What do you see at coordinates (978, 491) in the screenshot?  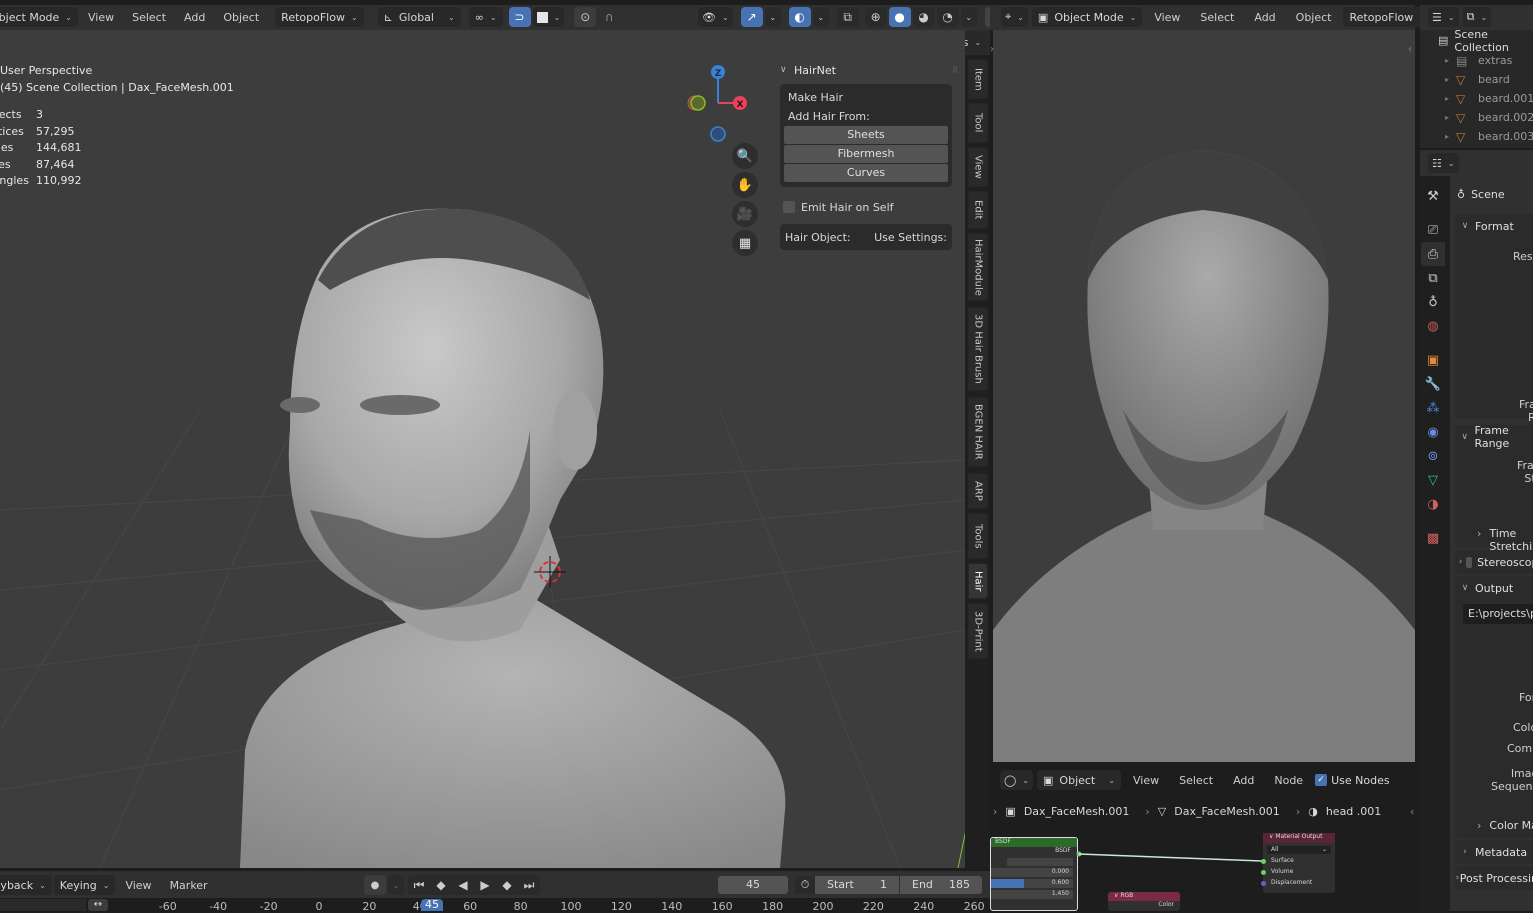 I see `tab-arp: ARP` at bounding box center [978, 491].